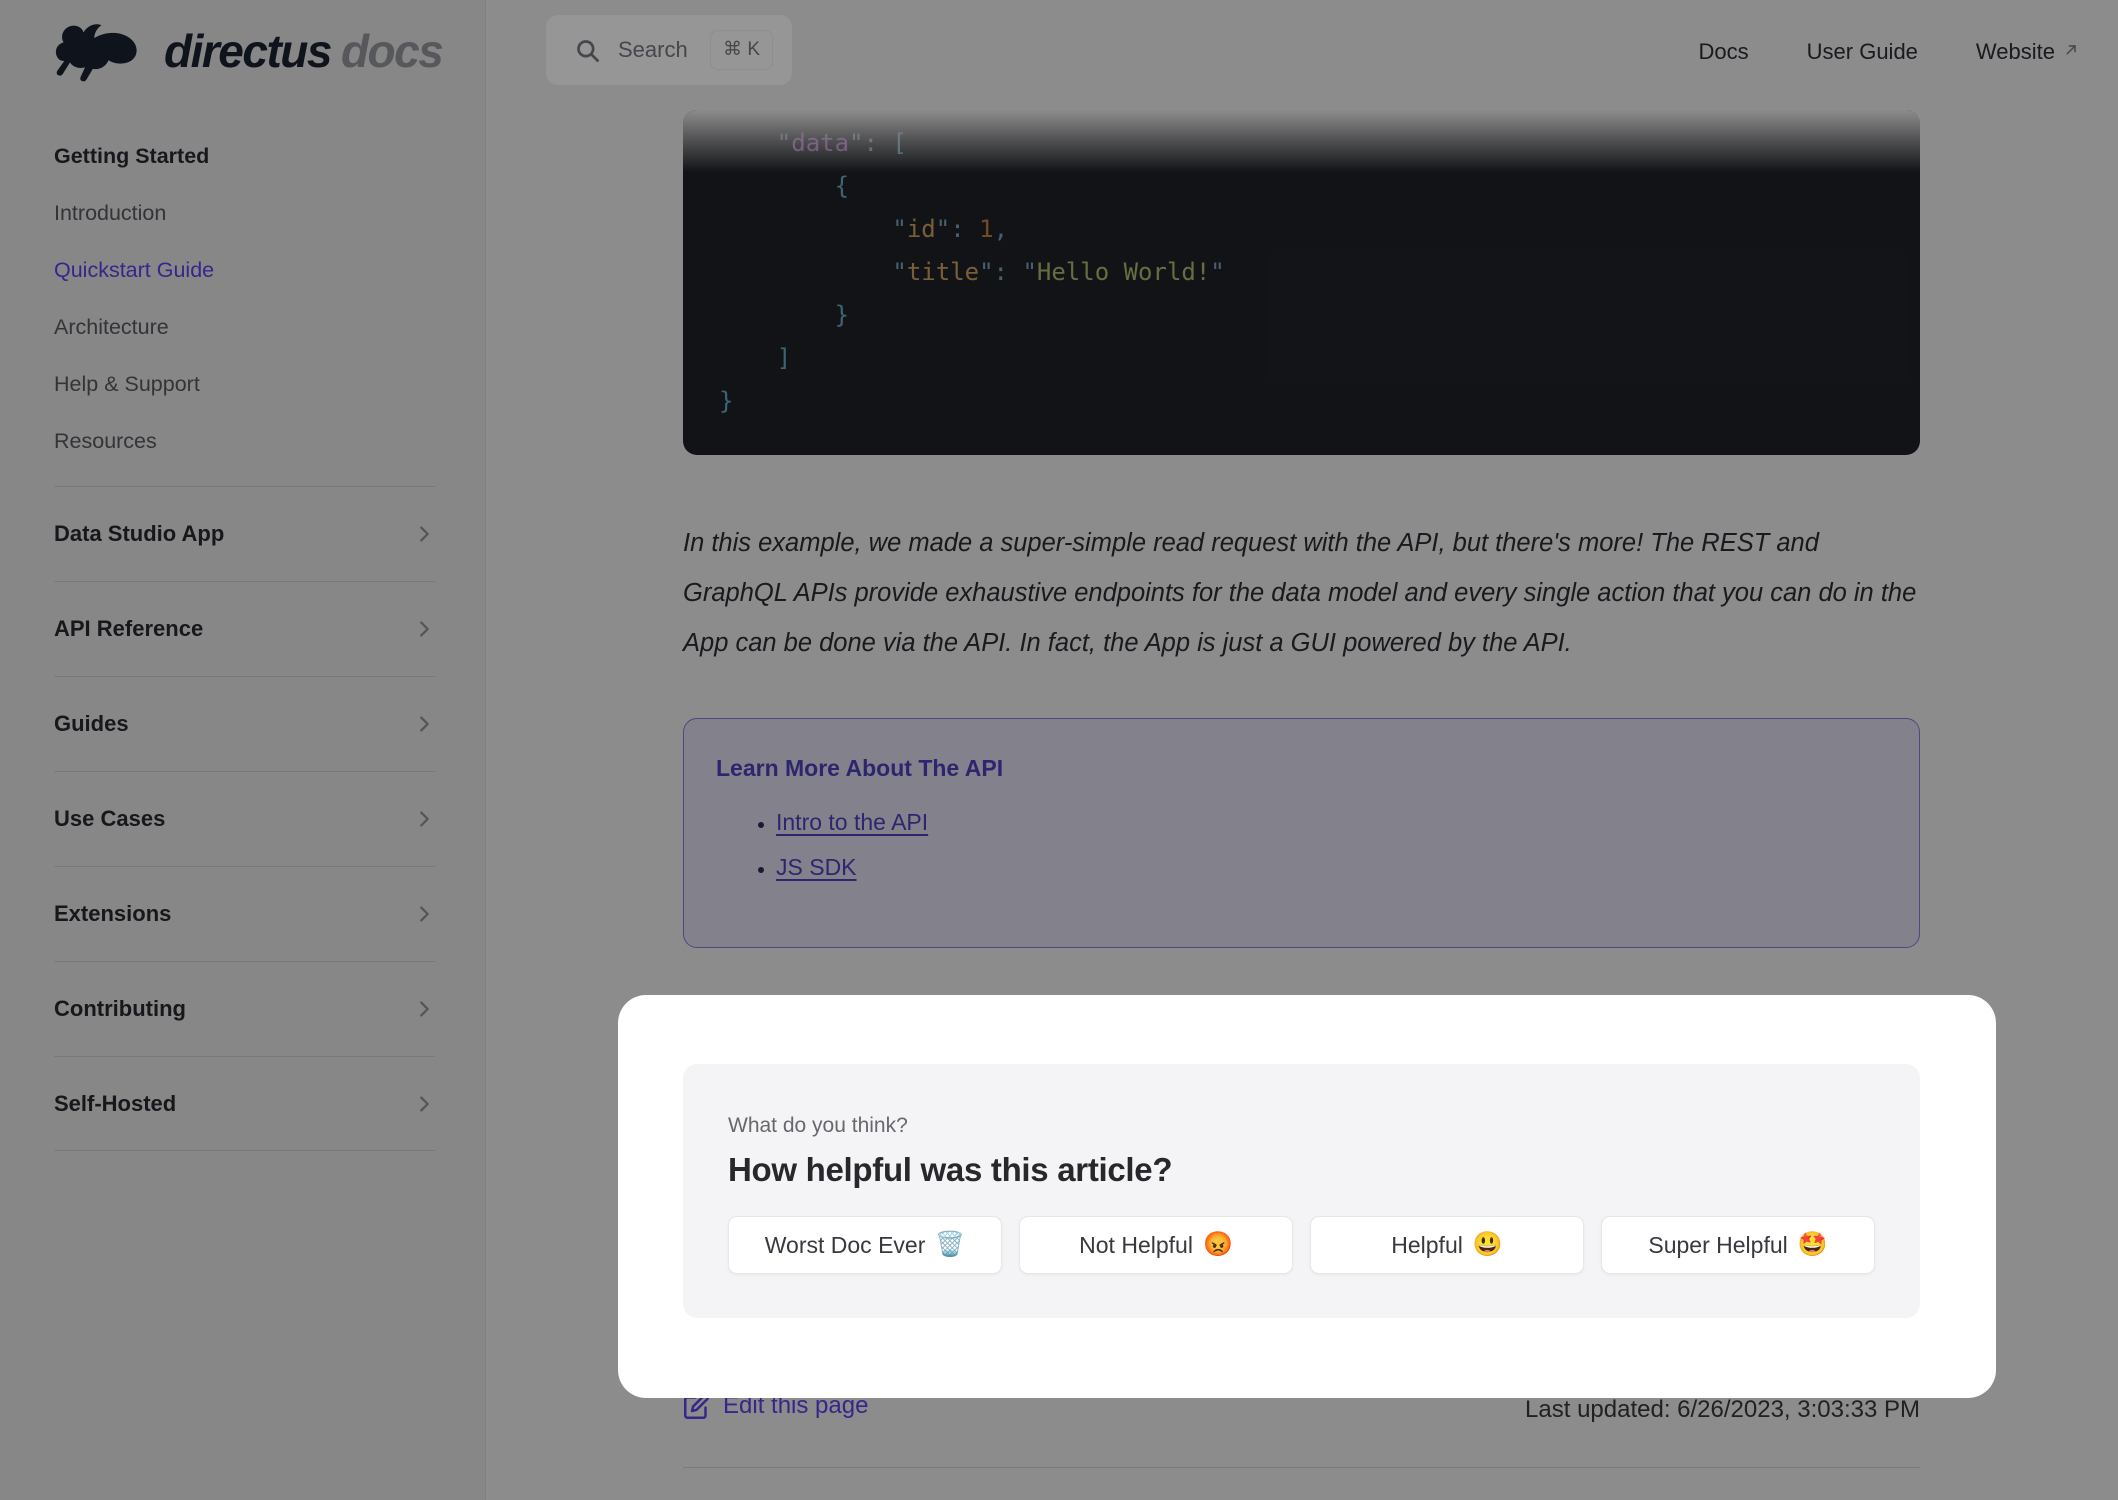 The height and width of the screenshot is (1500, 2118). What do you see at coordinates (845, 1244) in the screenshot?
I see `feedback-button-label: Worst Doc Ever` at bounding box center [845, 1244].